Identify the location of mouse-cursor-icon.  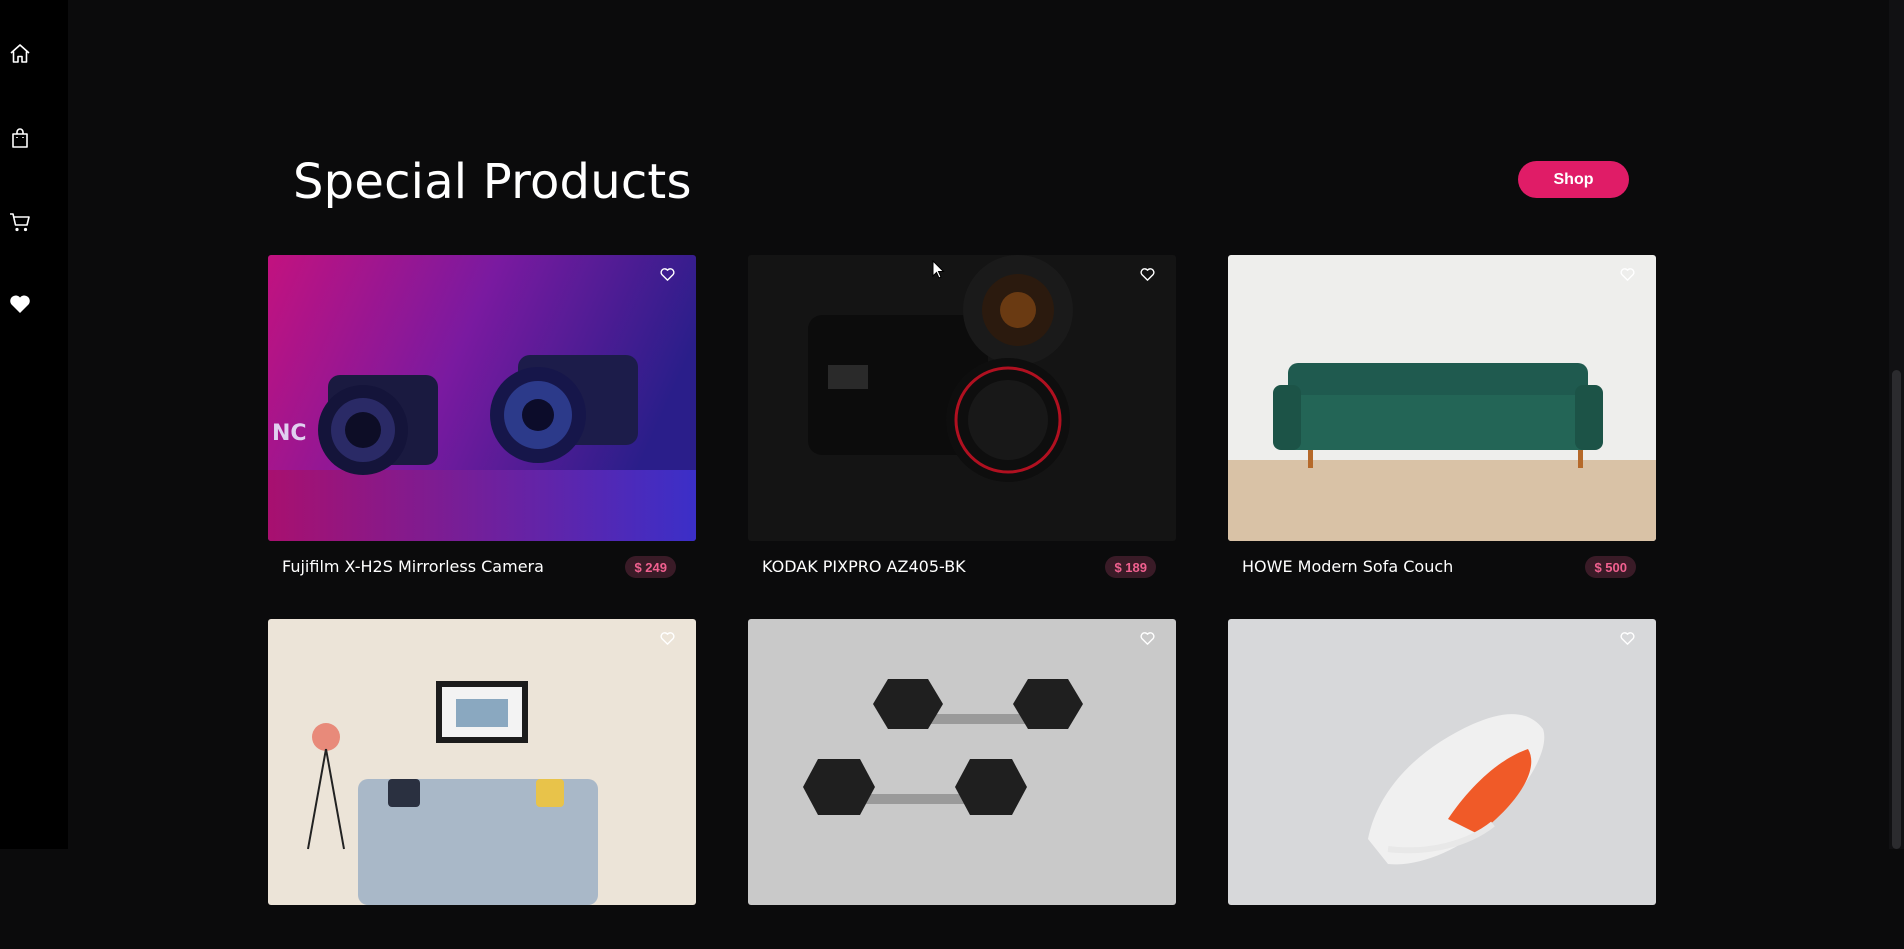
(938, 269).